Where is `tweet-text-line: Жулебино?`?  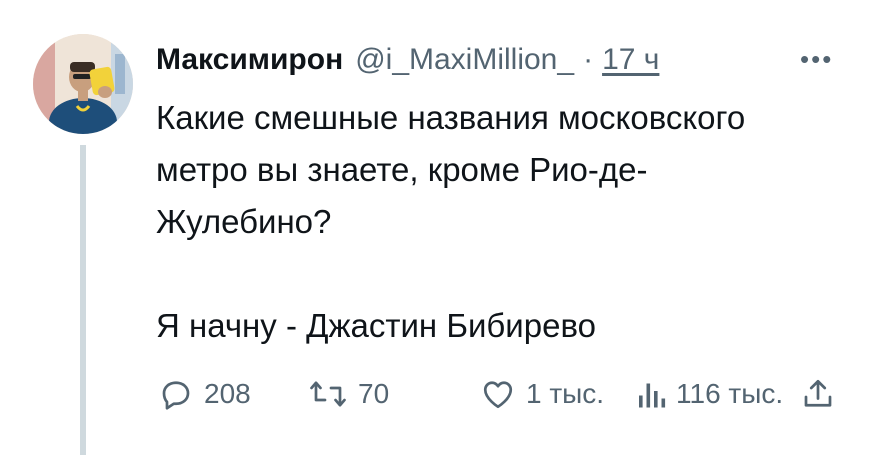 tweet-text-line: Жулебино? is located at coordinates (244, 221).